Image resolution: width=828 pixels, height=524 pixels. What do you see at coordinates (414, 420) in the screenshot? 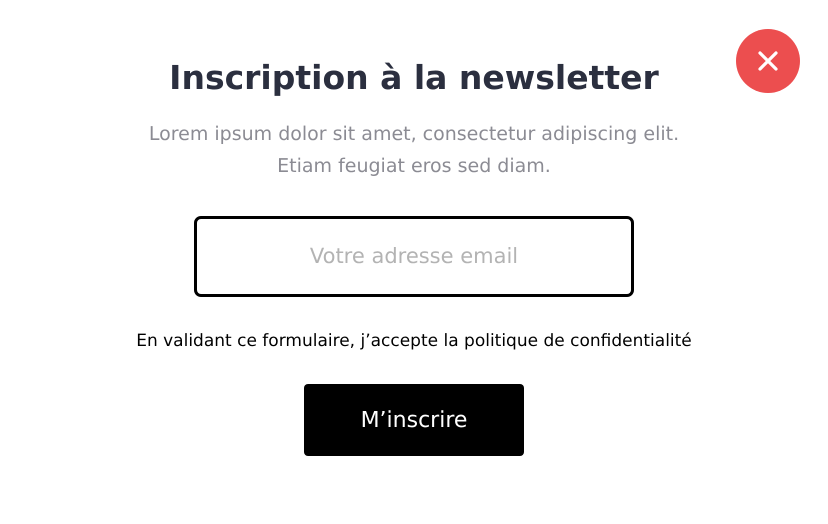
I see `subscribe-button: M’inscrire` at bounding box center [414, 420].